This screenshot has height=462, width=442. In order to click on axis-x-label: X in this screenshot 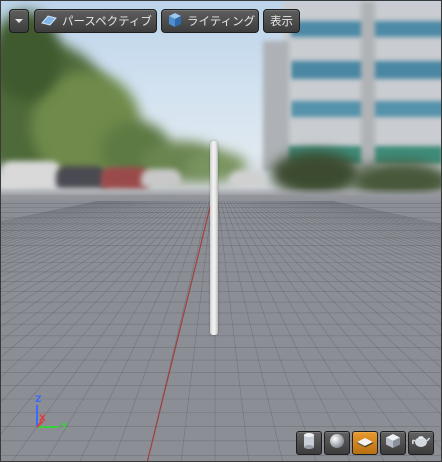, I will do `click(42, 419)`.